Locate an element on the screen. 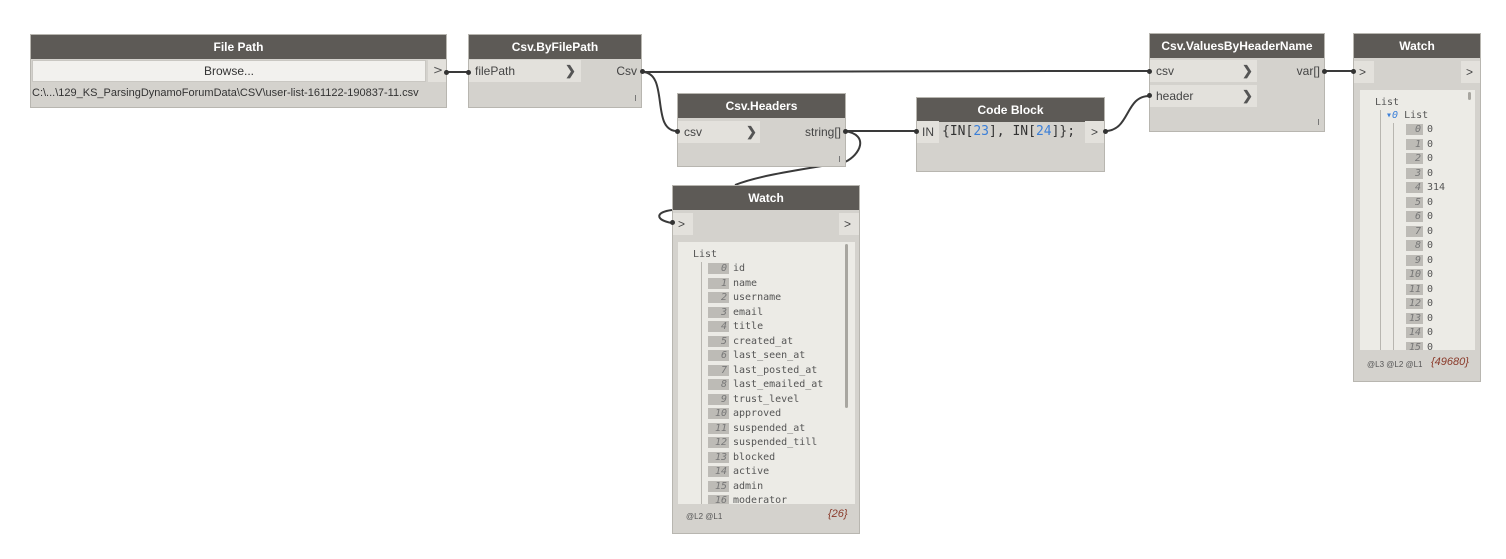  list-index: 8 is located at coordinates (718, 384).